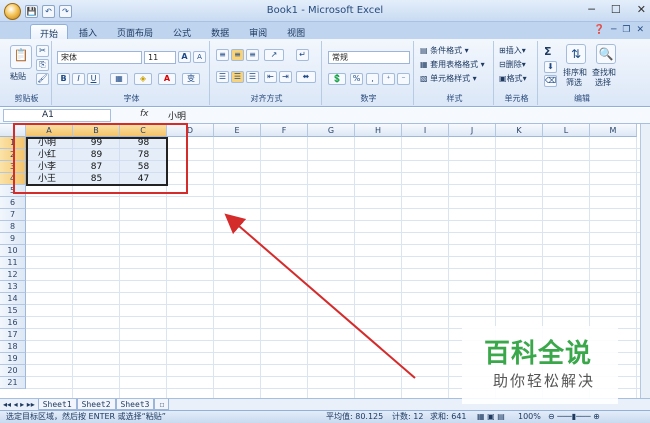 The image size is (650, 423). Describe the element at coordinates (640, 30) in the screenshot. I see `ribbon-close-icon: ✕` at that location.